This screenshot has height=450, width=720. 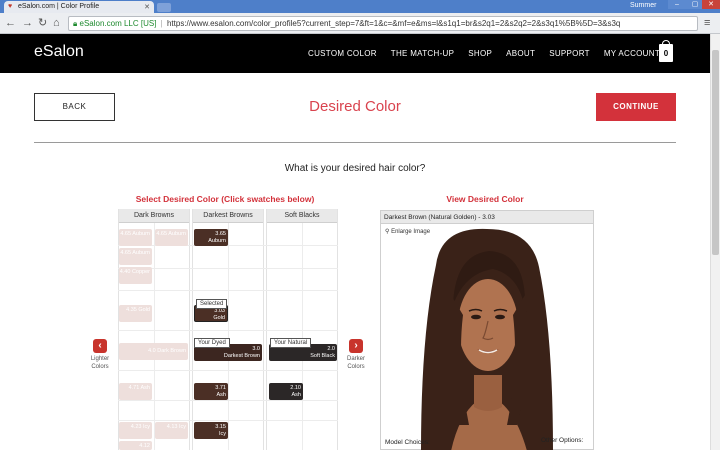 I want to click on darker-colors-label: Darker Colors, so click(x=356, y=363).